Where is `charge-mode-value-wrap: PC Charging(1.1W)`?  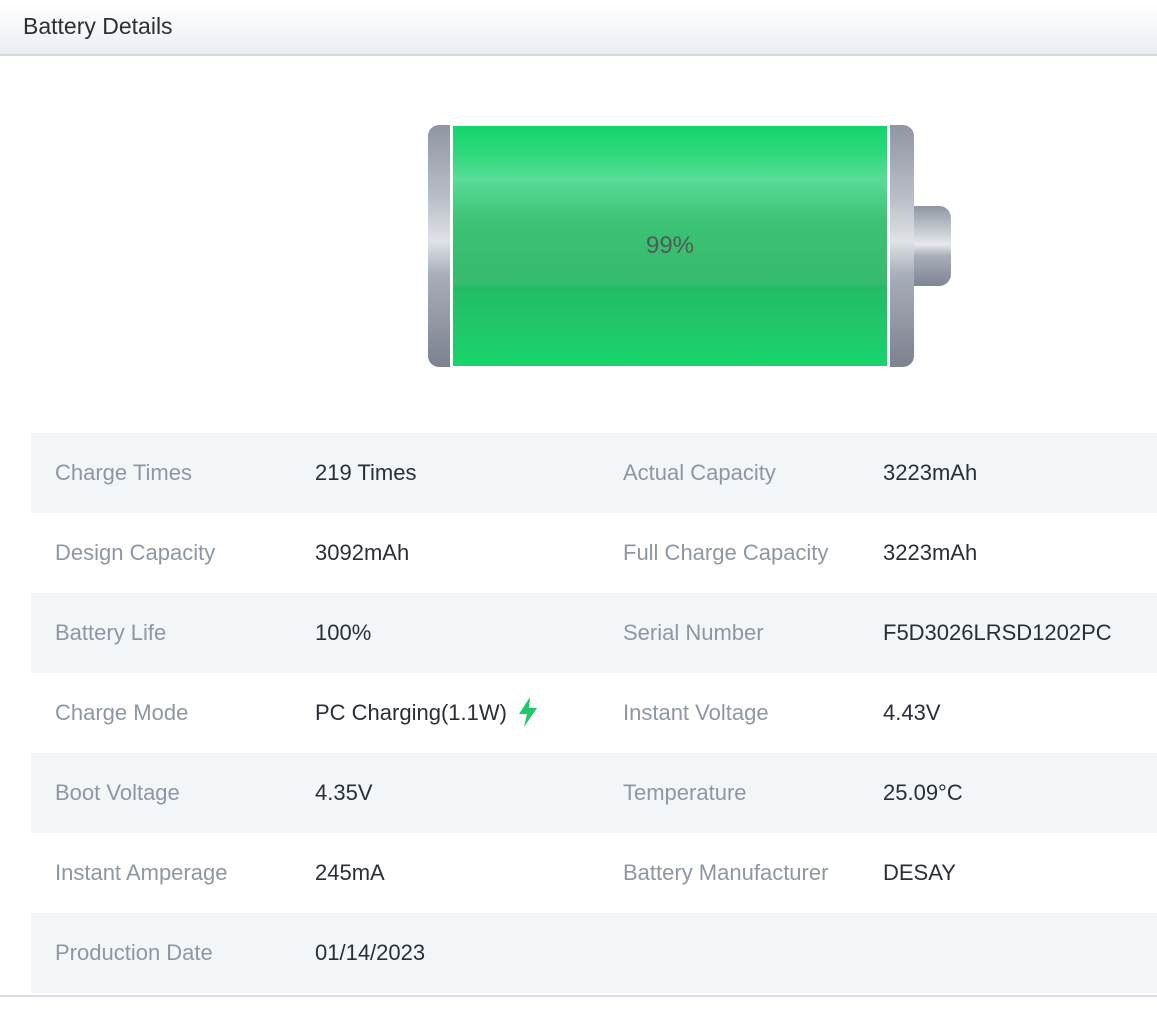
charge-mode-value-wrap: PC Charging(1.1W) is located at coordinates (427, 713).